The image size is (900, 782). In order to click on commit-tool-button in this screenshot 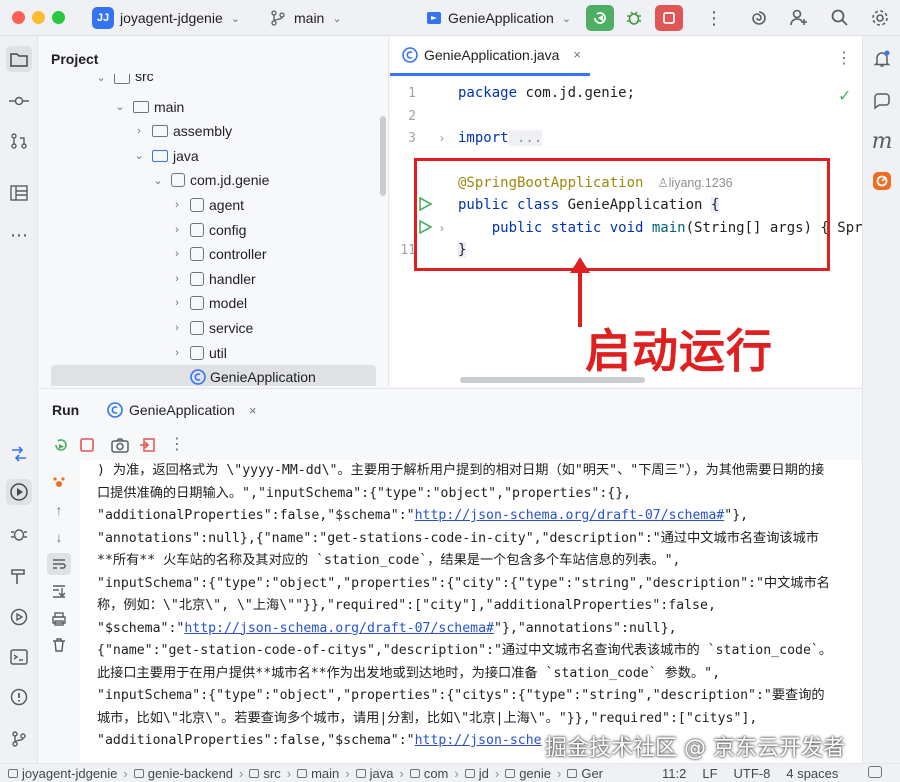, I will do `click(19, 101)`.